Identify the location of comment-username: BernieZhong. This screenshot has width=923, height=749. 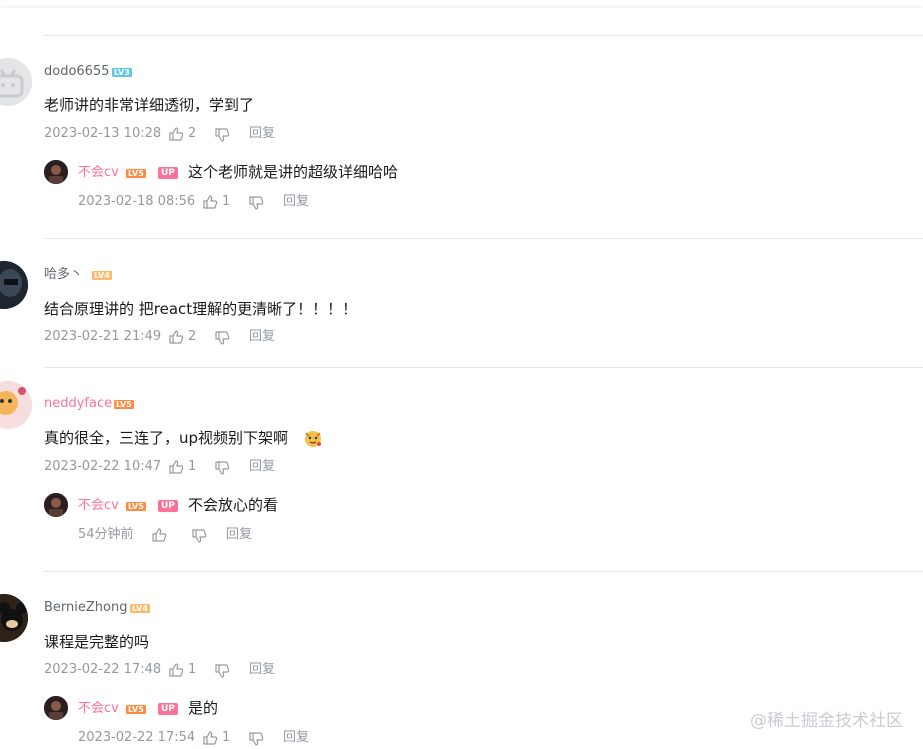
(85, 608).